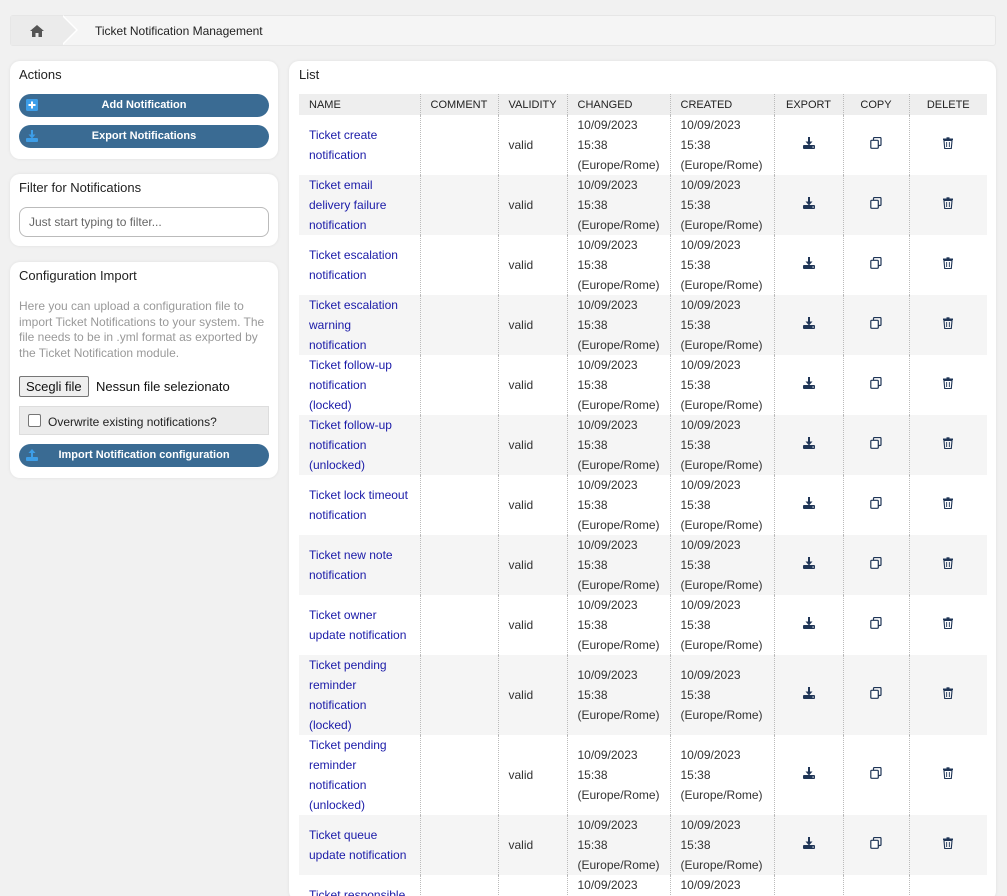 The image size is (1007, 896). I want to click on cell-name: Ticket owner update notification, so click(359, 625).